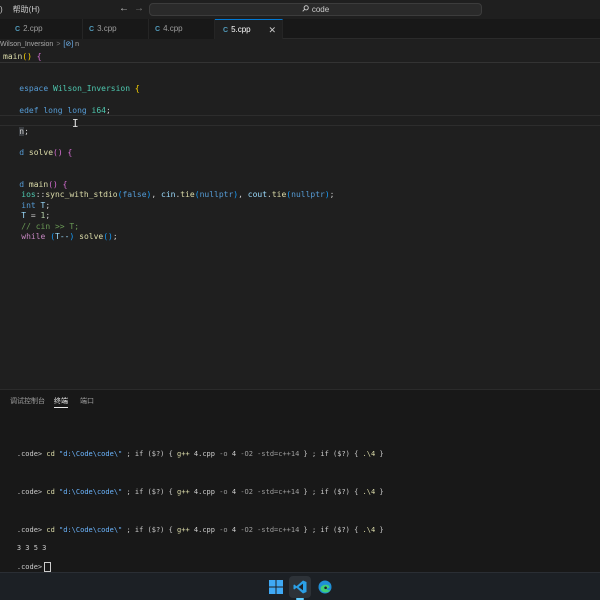  I want to click on menu-bar: ) 帮助(H), so click(20, 9).